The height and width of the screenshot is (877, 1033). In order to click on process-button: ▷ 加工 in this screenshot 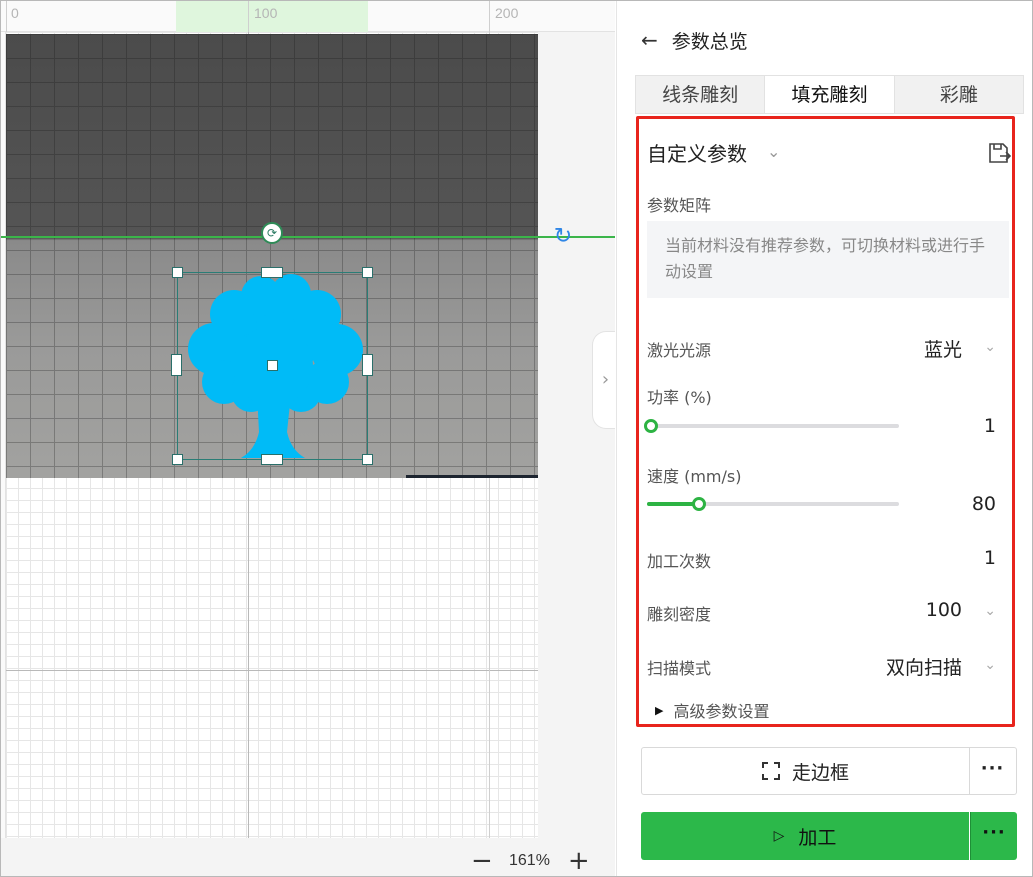, I will do `click(805, 836)`.